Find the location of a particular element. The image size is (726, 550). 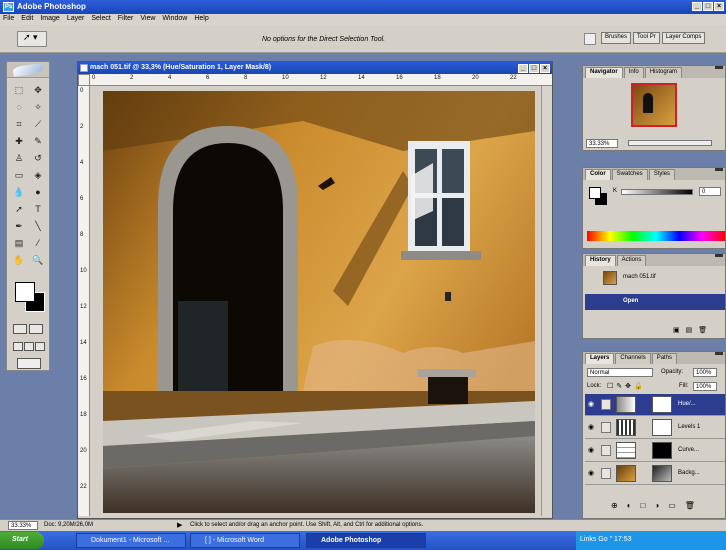

move-tool-icon: ✥ is located at coordinates (38, 90).